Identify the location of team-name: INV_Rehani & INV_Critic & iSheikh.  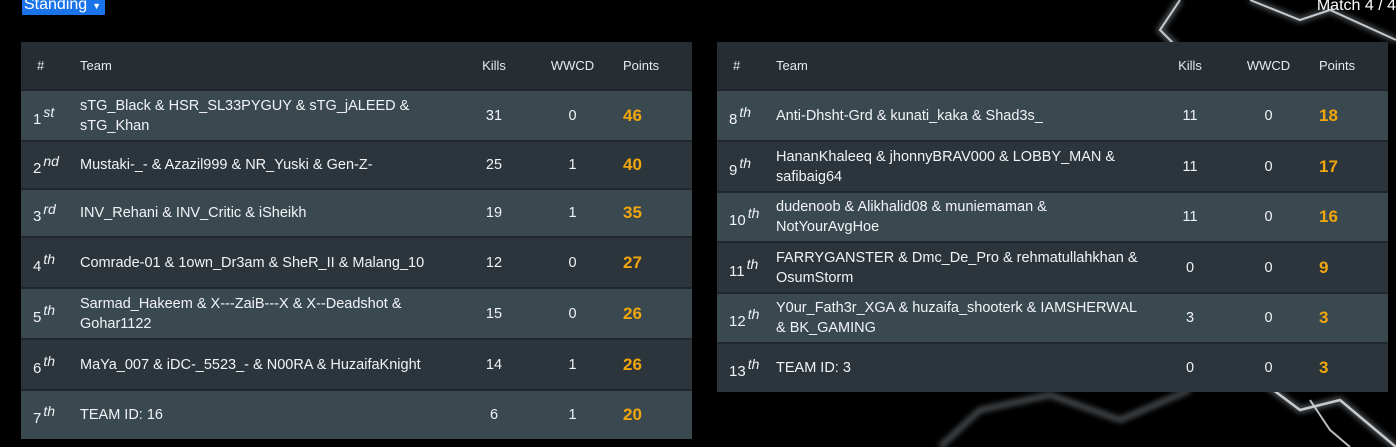
(193, 213).